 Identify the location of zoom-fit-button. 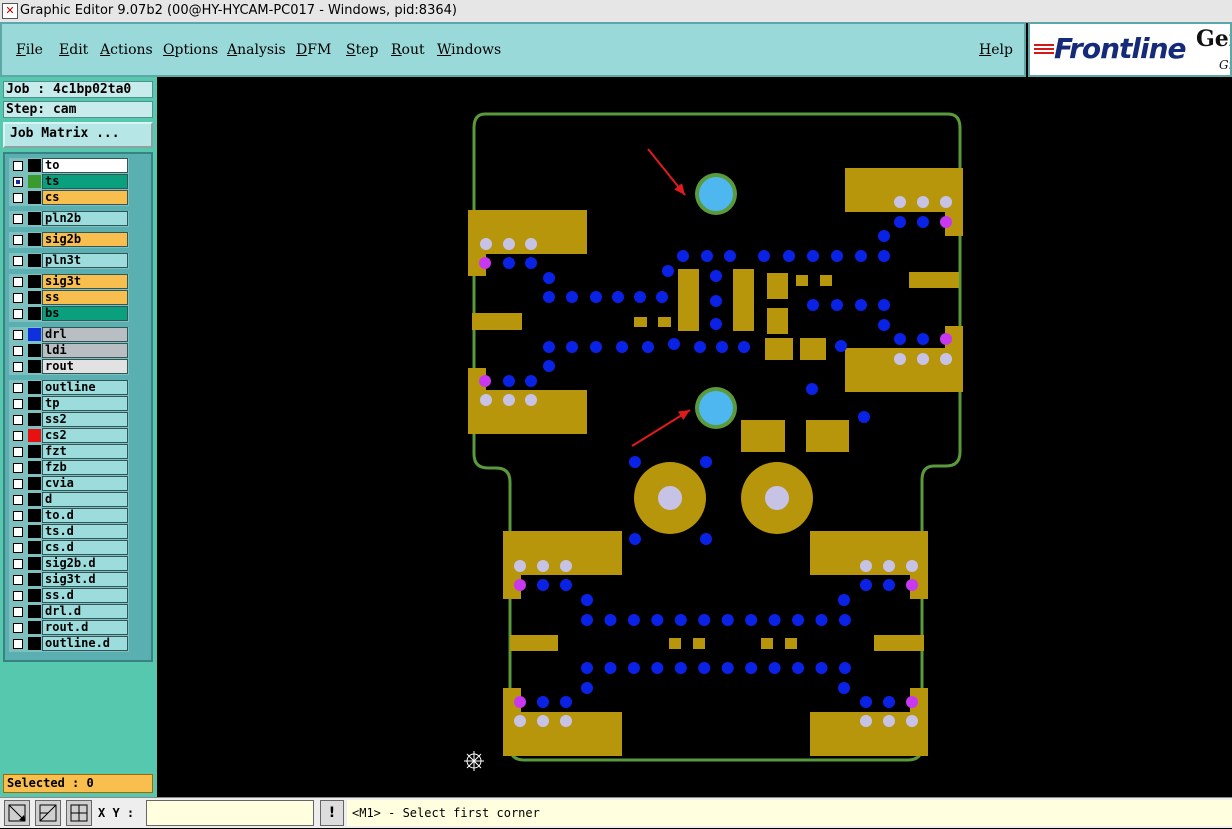
(17, 813).